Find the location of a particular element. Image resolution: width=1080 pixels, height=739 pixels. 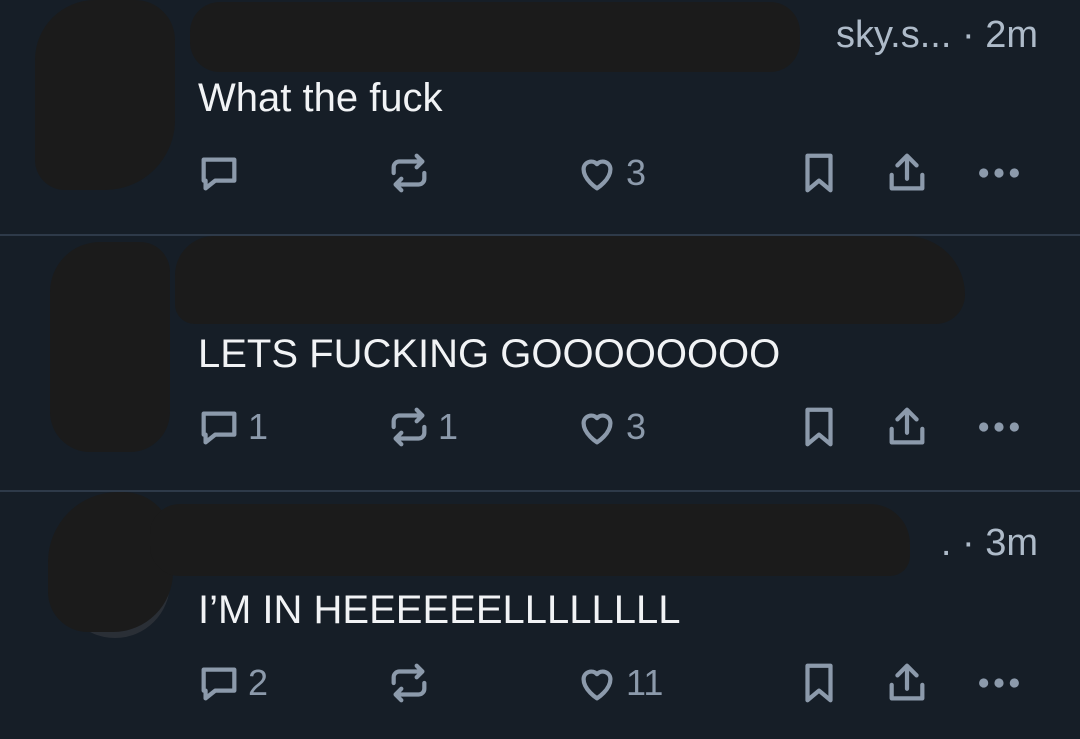

repost-count: 1 is located at coordinates (448, 426).